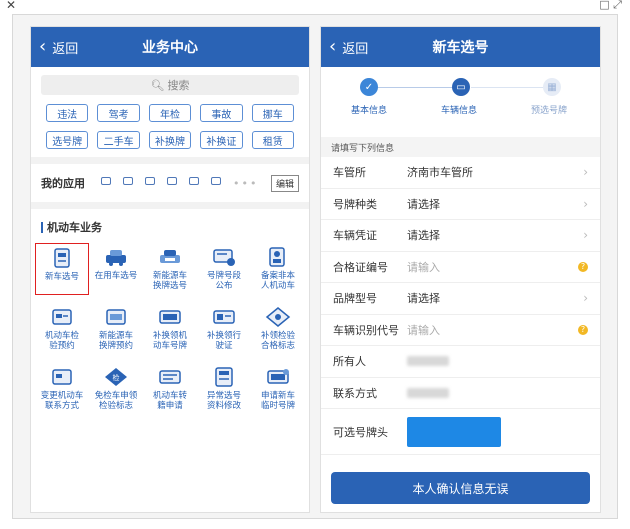  What do you see at coordinates (172, 180) in the screenshot?
I see `app-search-icon` at bounding box center [172, 180].